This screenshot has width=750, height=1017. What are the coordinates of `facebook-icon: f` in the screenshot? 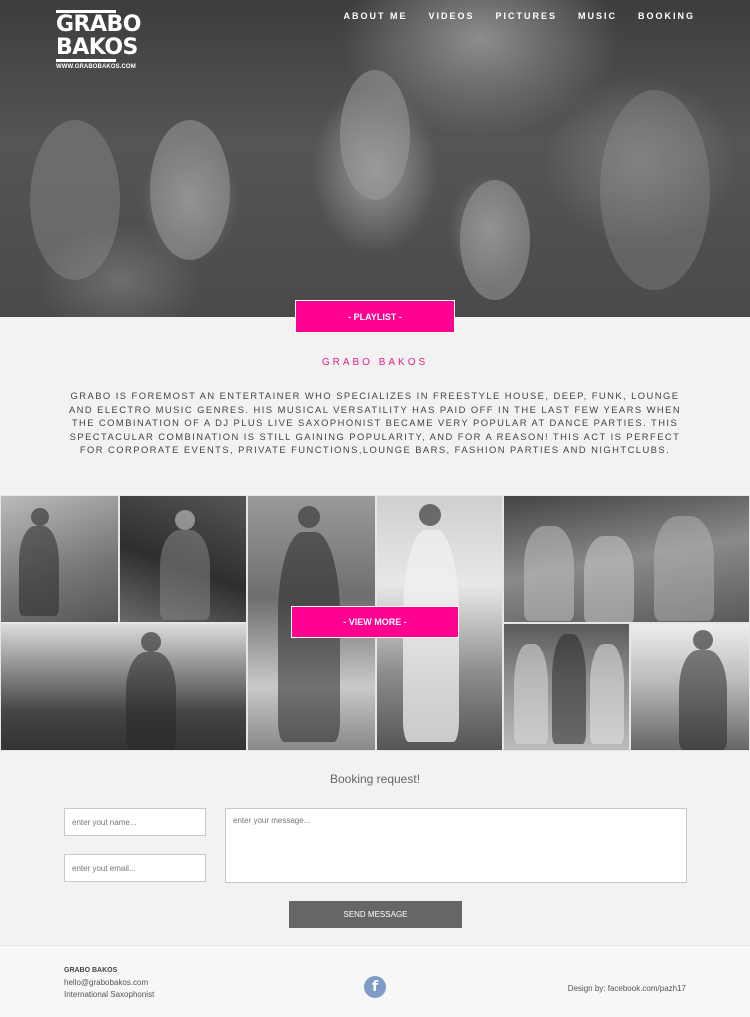 It's located at (375, 987).